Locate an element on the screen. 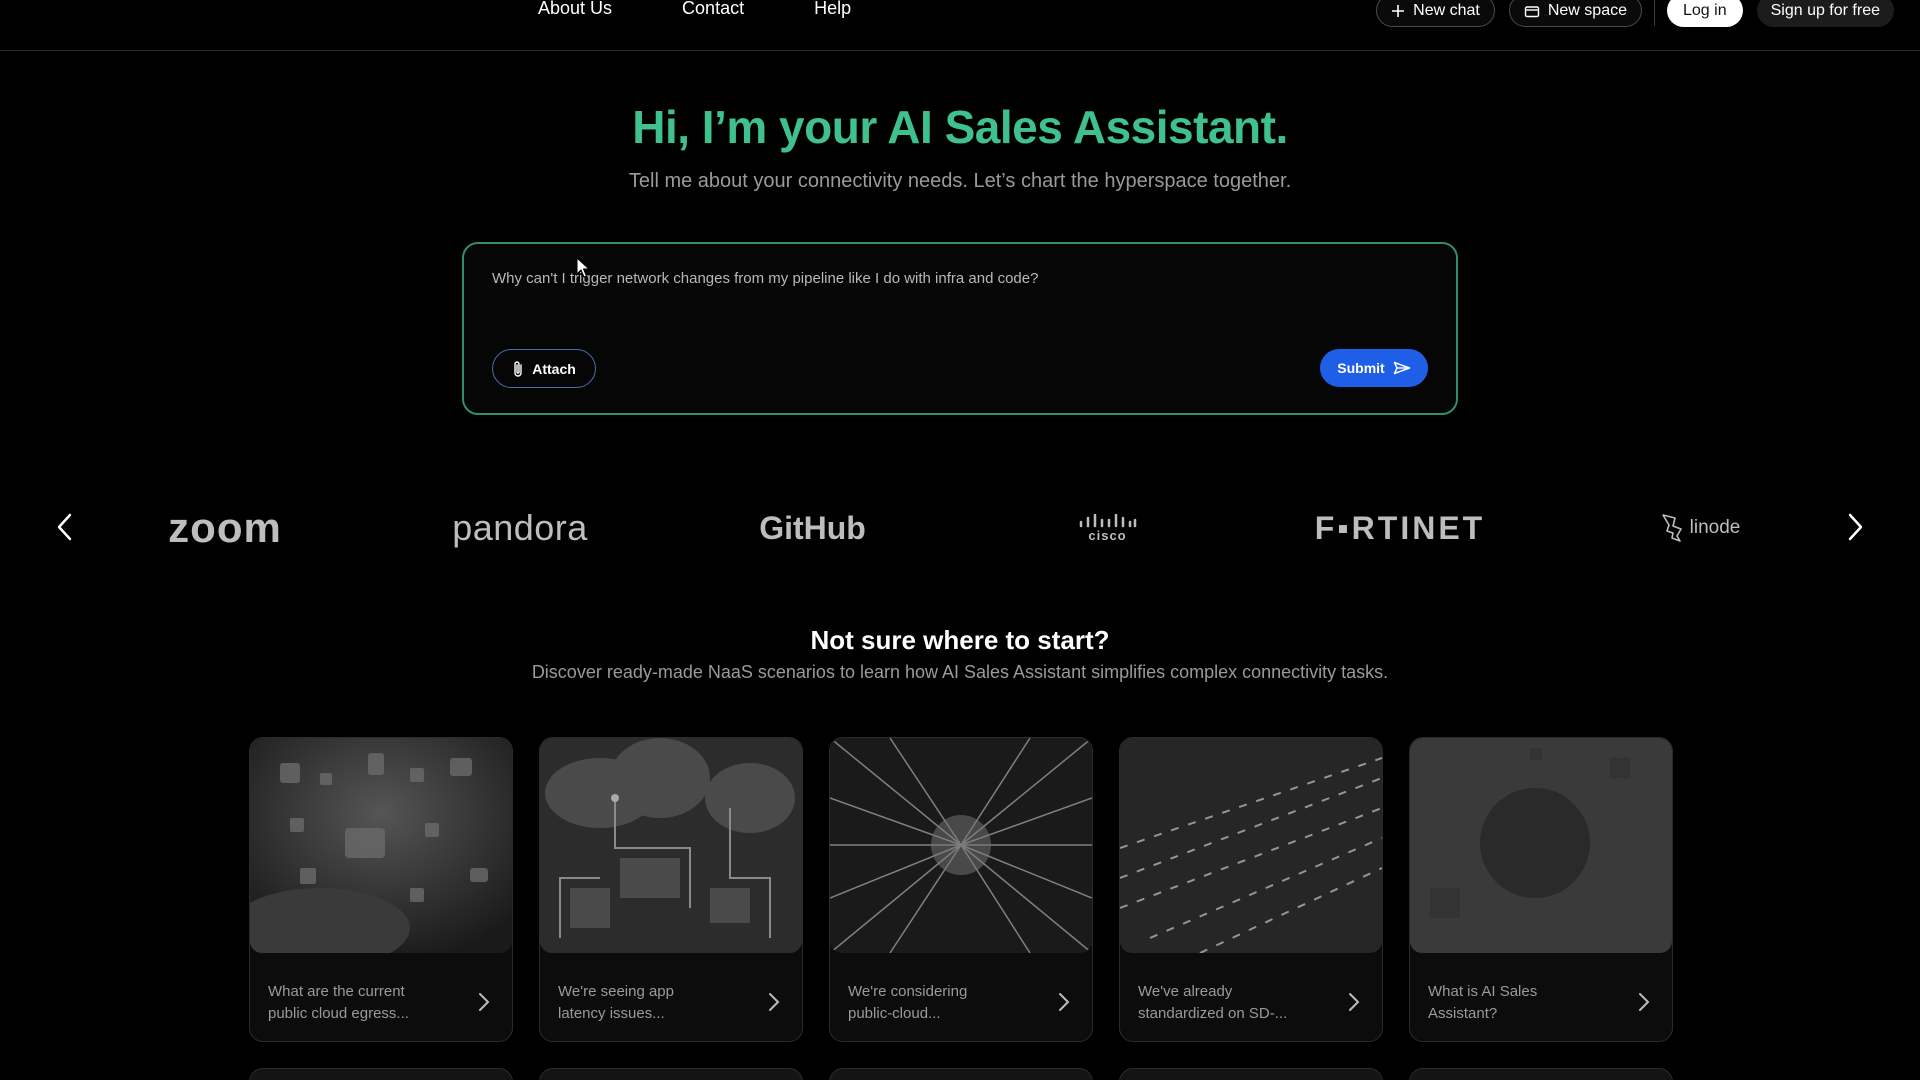 The height and width of the screenshot is (1080, 1920). scenario-card: What is AI Sales Assistant? is located at coordinates (1541, 889).